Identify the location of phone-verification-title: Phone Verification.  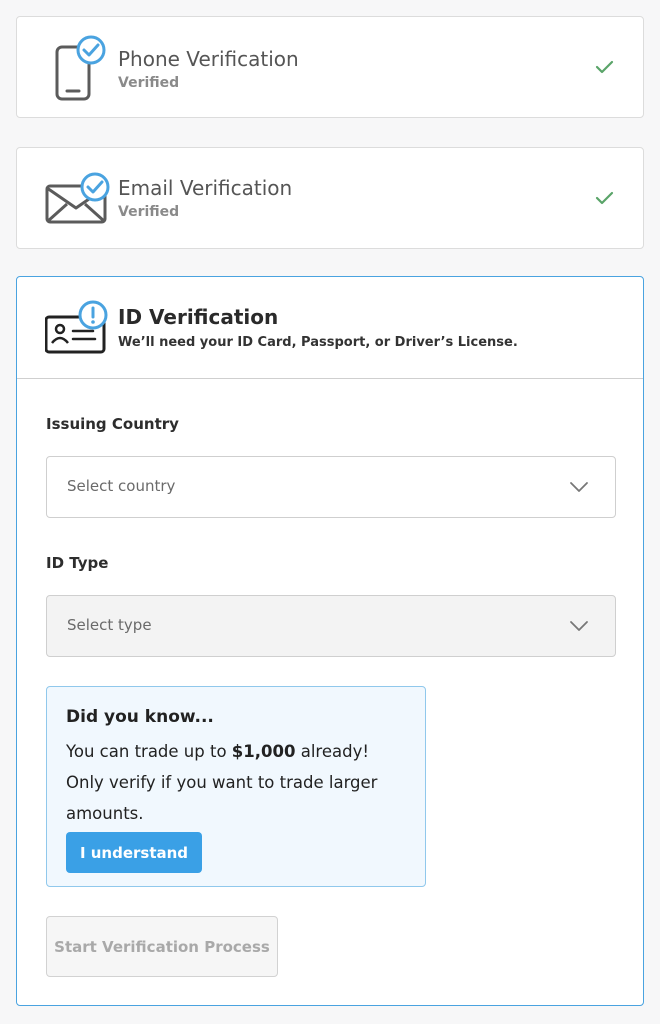
(208, 59).